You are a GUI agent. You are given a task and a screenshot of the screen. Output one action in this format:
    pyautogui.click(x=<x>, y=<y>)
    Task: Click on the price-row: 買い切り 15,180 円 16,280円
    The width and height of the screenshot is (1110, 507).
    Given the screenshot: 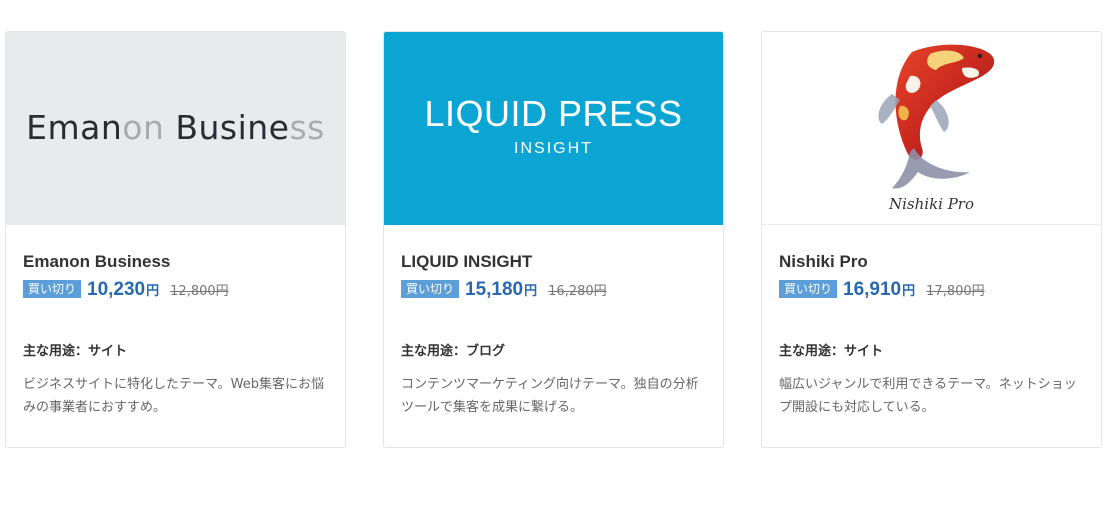 What is the action you would take?
    pyautogui.click(x=553, y=292)
    